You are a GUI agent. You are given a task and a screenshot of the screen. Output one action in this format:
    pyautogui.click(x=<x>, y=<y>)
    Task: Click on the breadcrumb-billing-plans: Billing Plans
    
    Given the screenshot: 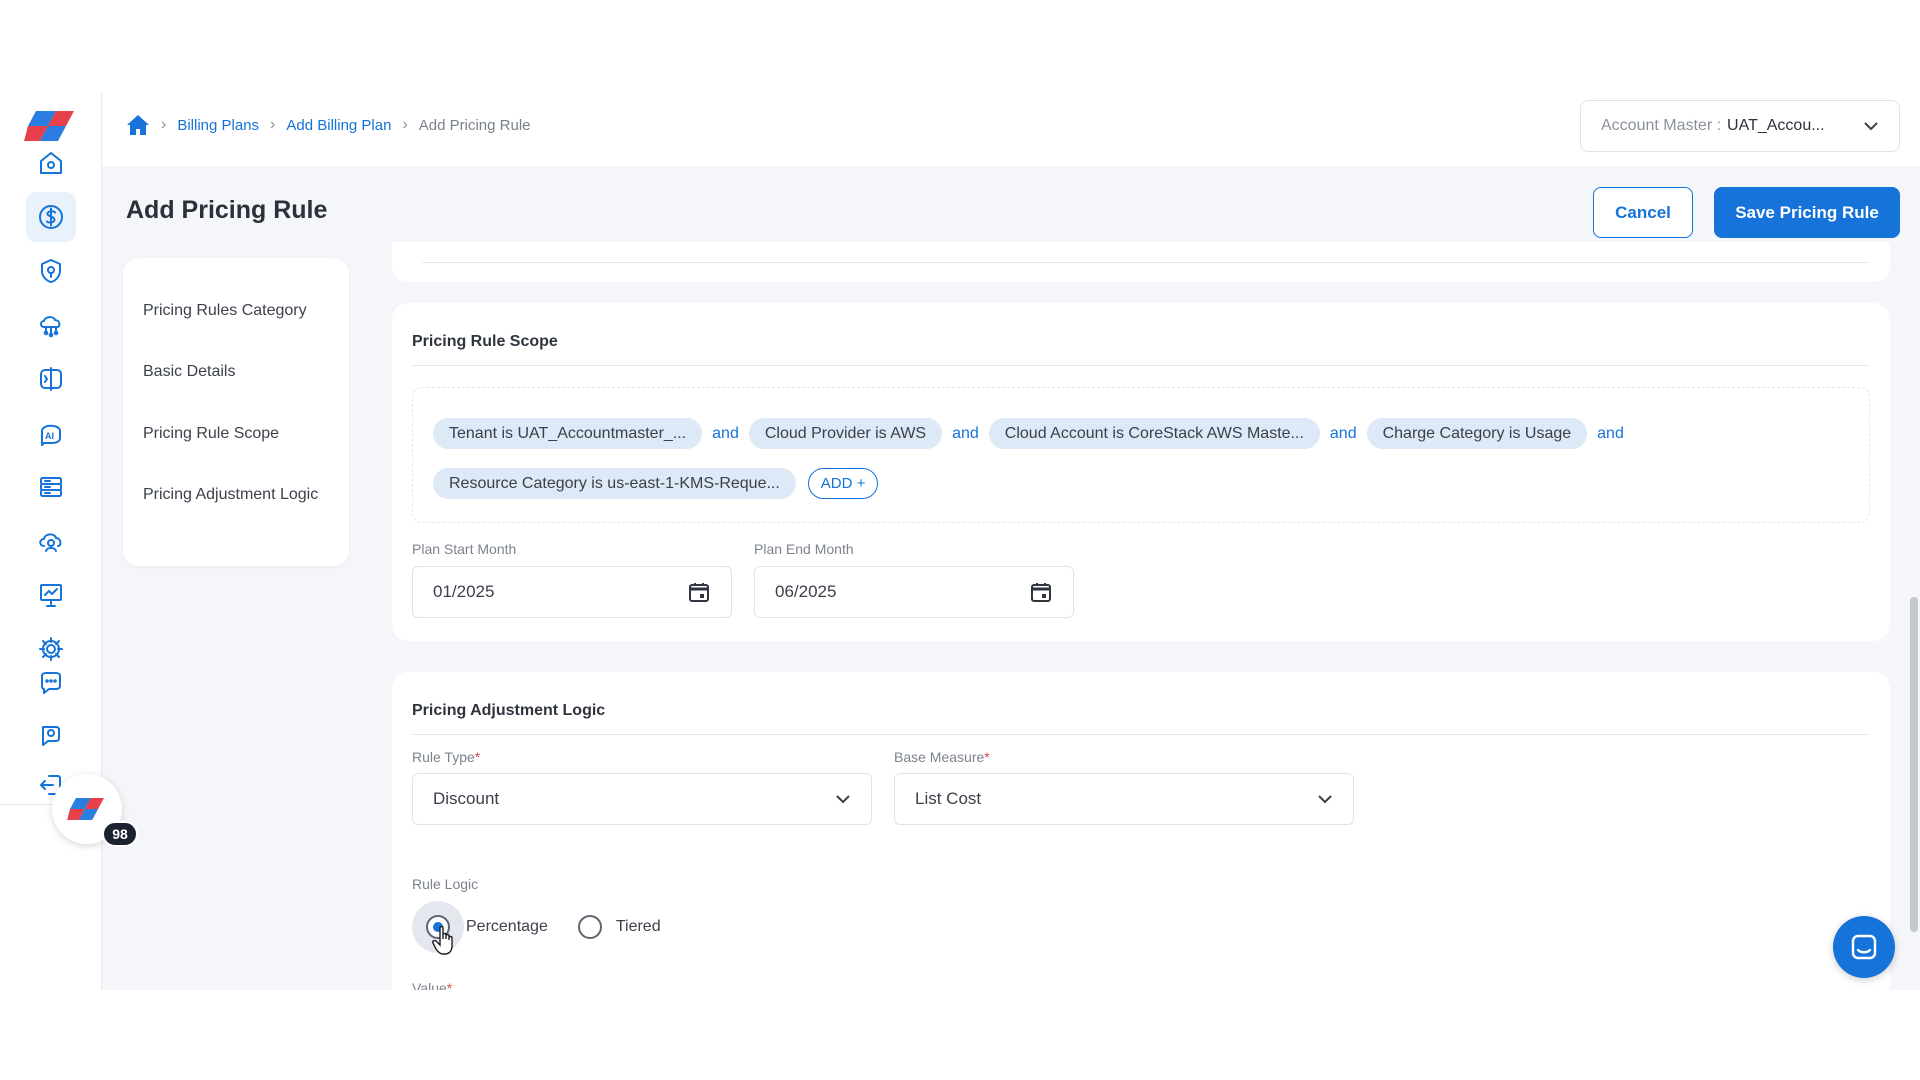 What is the action you would take?
    pyautogui.click(x=218, y=125)
    